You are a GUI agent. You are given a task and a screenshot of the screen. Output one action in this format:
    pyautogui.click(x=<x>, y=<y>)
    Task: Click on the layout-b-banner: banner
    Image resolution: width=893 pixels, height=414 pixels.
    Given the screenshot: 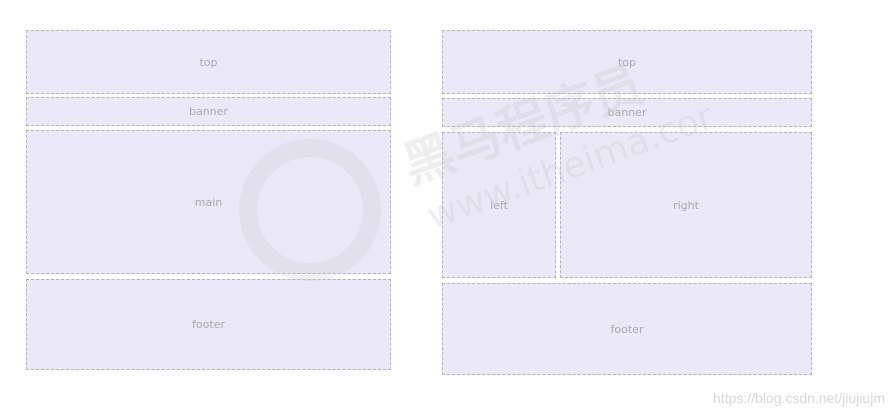 What is the action you would take?
    pyautogui.click(x=627, y=112)
    